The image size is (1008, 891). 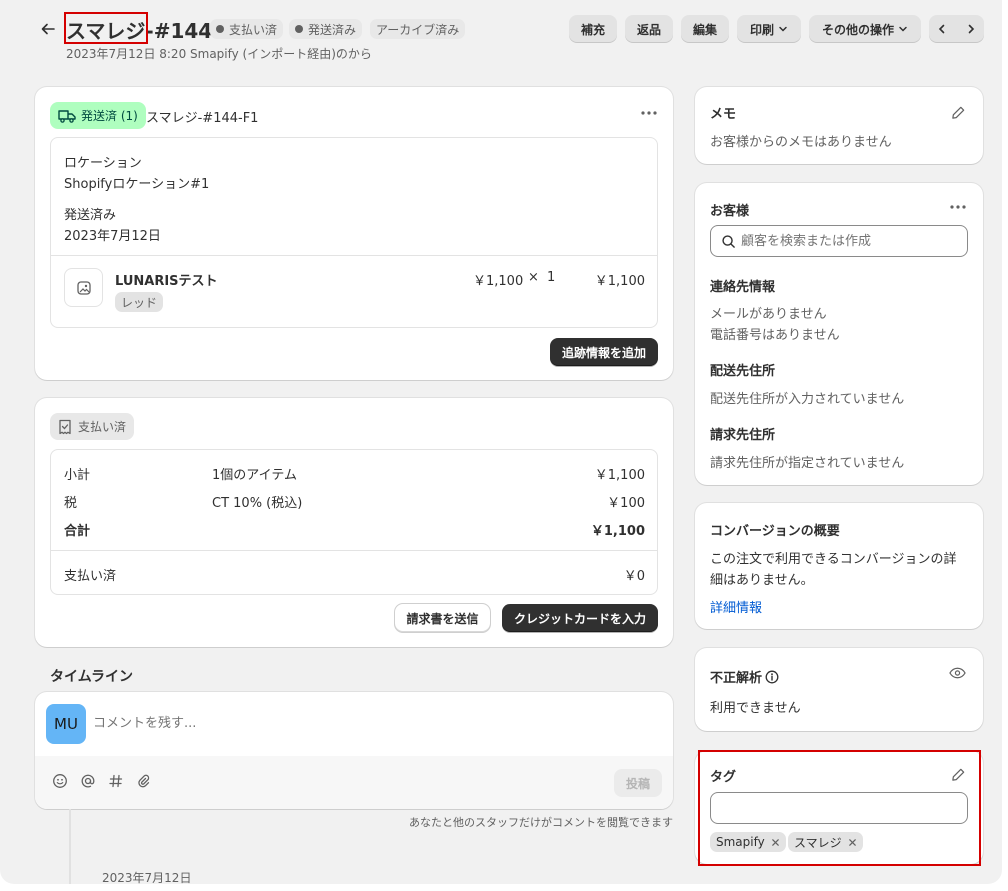 What do you see at coordinates (60, 781) in the screenshot?
I see `emoji-icon` at bounding box center [60, 781].